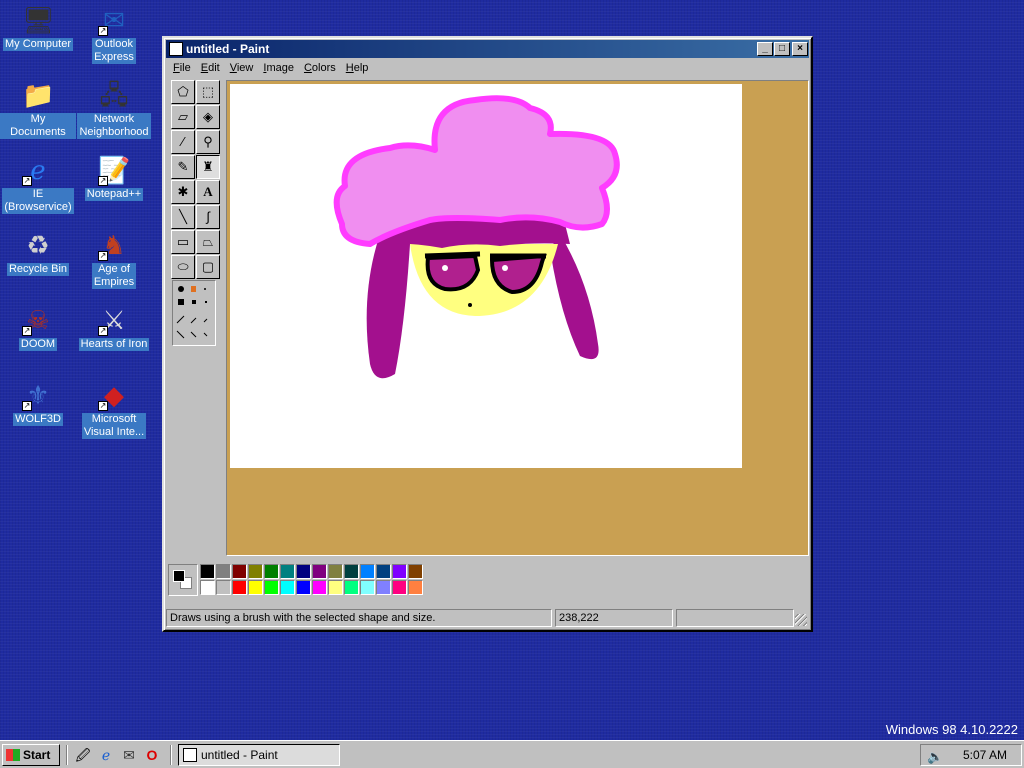  What do you see at coordinates (388, 306) in the screenshot?
I see `hair-left` at bounding box center [388, 306].